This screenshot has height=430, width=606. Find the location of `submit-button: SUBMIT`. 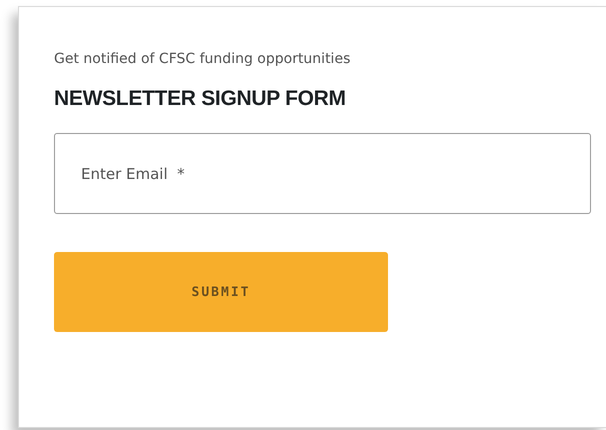

submit-button: SUBMIT is located at coordinates (221, 292).